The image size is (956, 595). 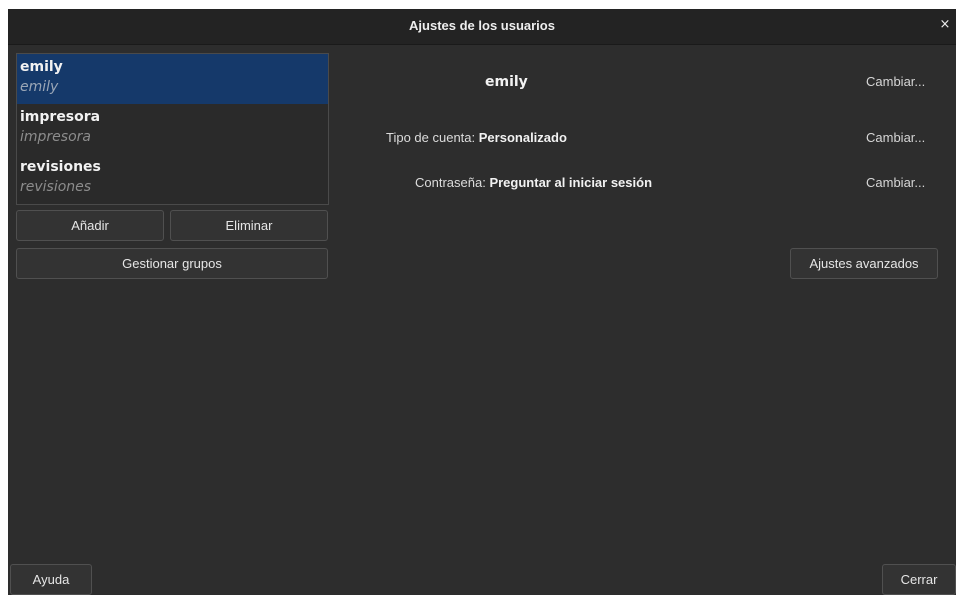 What do you see at coordinates (60, 167) in the screenshot?
I see `user-full-name: revisiones` at bounding box center [60, 167].